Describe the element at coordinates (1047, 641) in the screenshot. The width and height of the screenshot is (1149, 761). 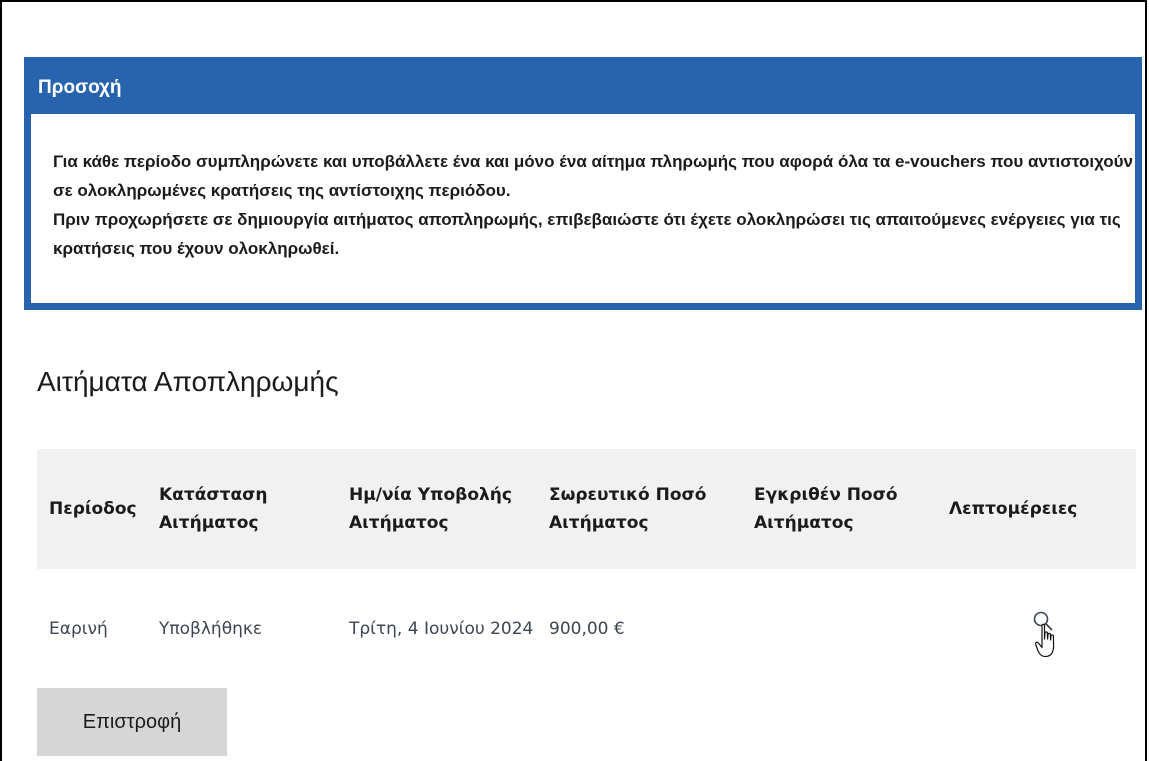
I see `hand-cursor-icon` at that location.